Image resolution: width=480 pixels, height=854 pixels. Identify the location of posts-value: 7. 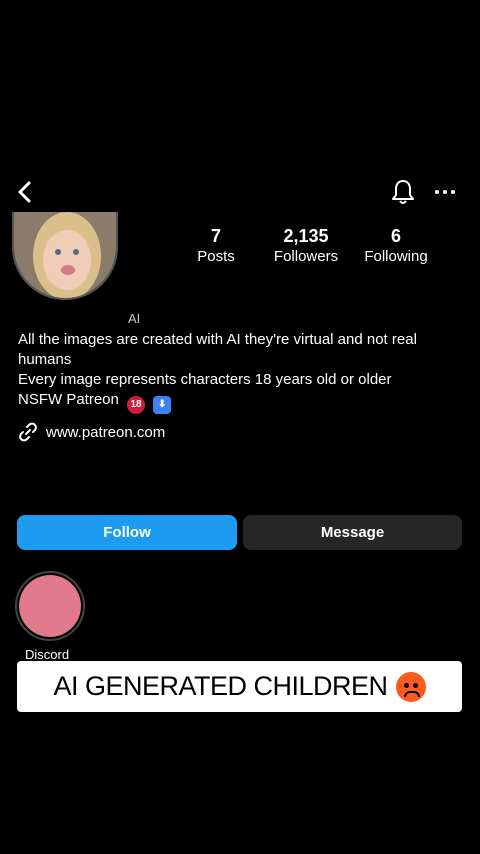
(215, 236).